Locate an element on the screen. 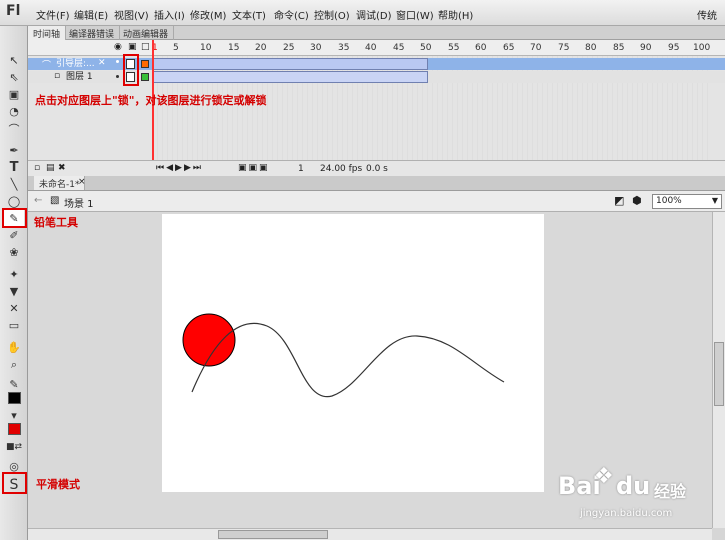 The width and height of the screenshot is (725, 540). eyedropper-tool-icon: ✕ is located at coordinates (14, 308).